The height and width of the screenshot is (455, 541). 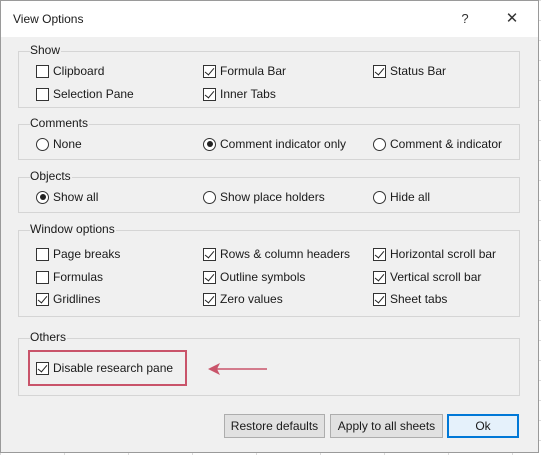 What do you see at coordinates (419, 299) in the screenshot?
I see `checkbox-label: Sheet tabs` at bounding box center [419, 299].